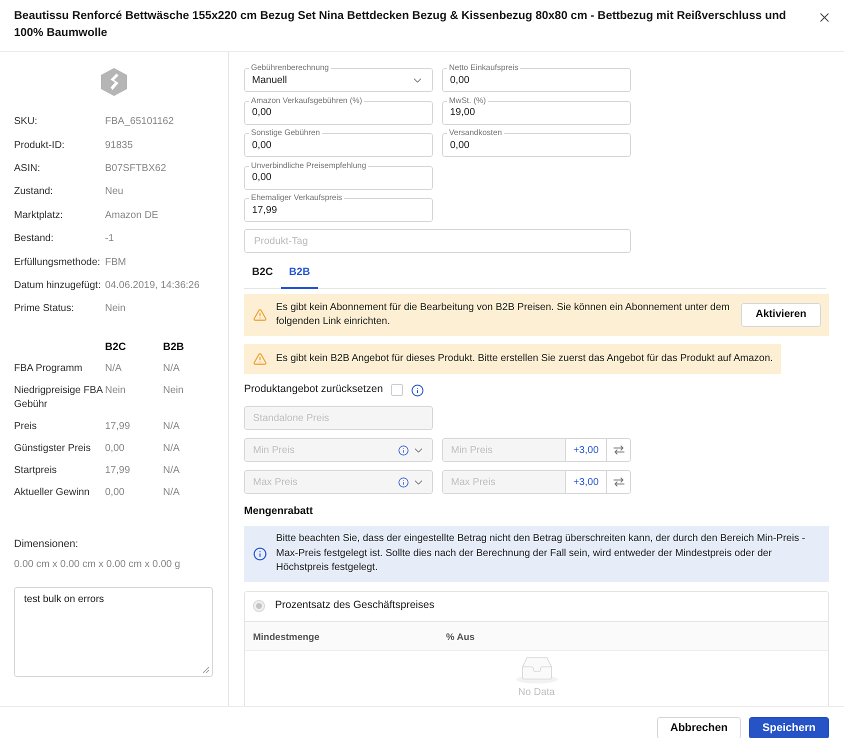 Image resolution: width=844 pixels, height=738 pixels. I want to click on column-header: B2B, so click(173, 347).